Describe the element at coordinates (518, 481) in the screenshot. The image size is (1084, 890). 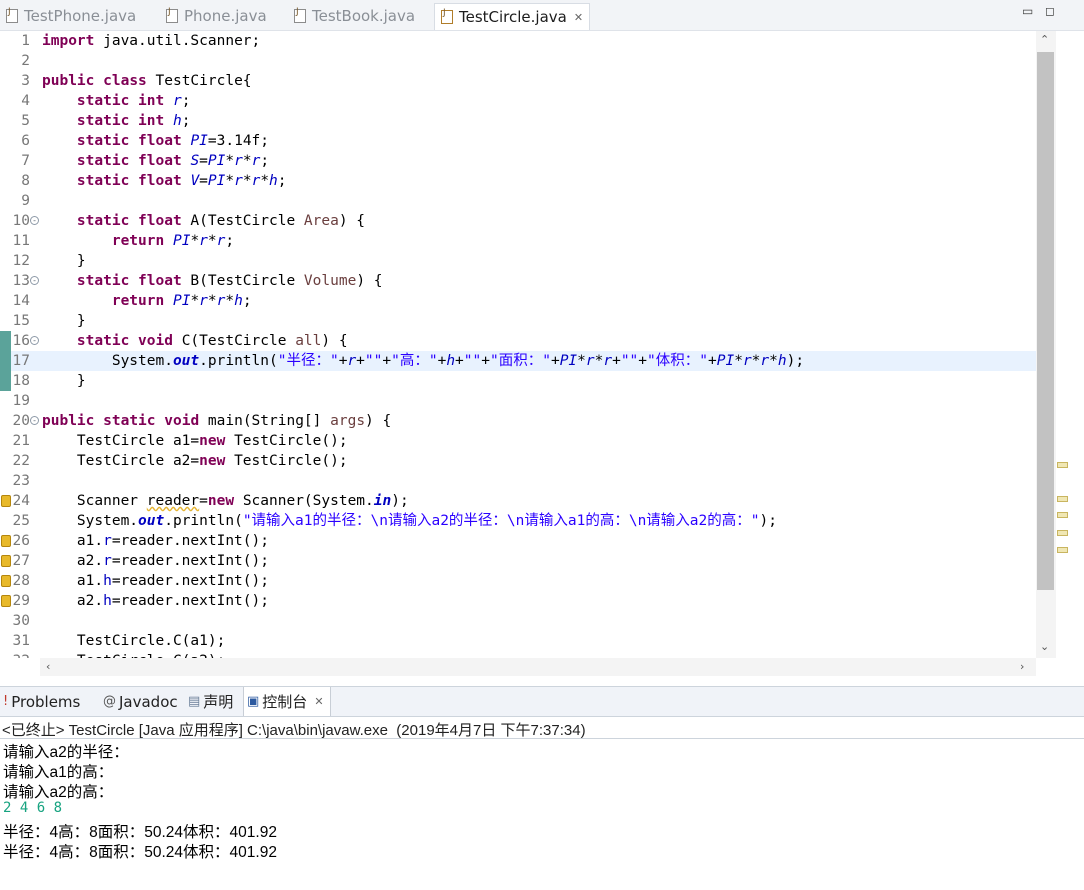
I see `code-line: 23` at that location.